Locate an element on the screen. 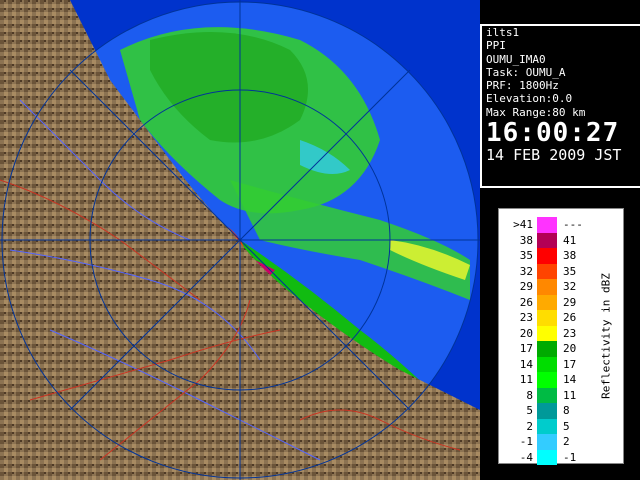 The image size is (640, 480). legend-row: >41 --- is located at coordinates (549, 225).